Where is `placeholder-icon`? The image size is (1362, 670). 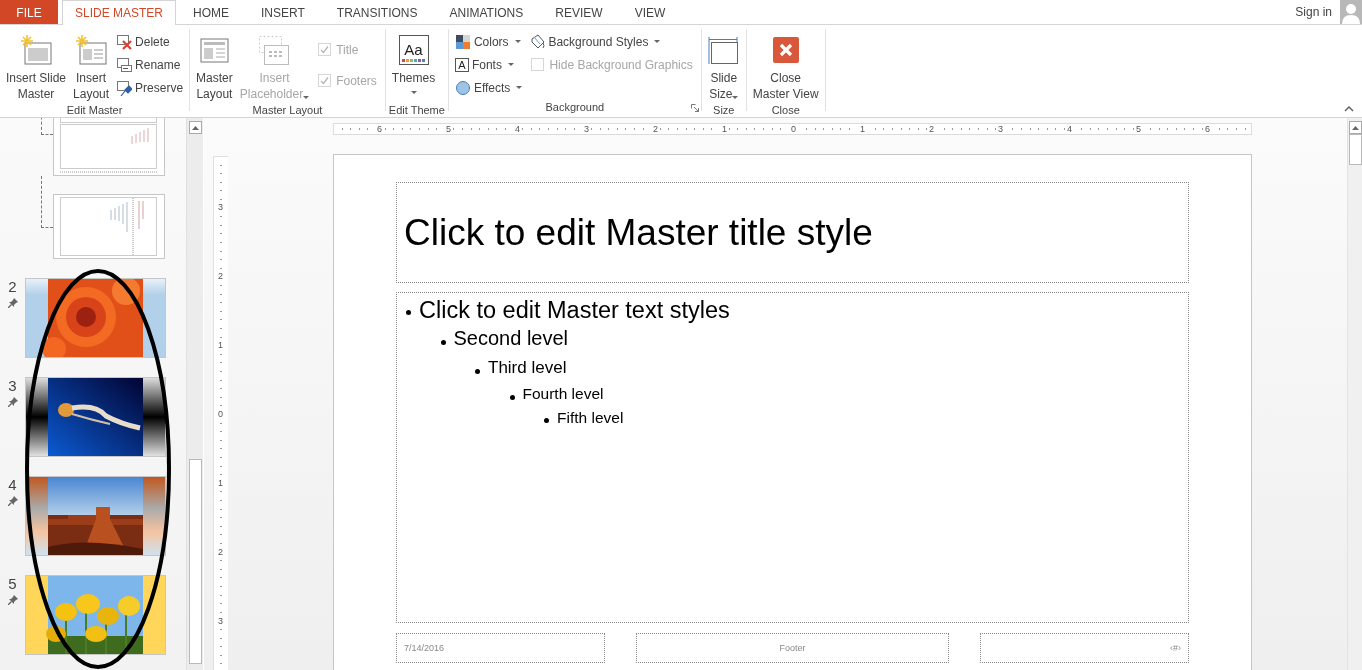 placeholder-icon is located at coordinates (274, 50).